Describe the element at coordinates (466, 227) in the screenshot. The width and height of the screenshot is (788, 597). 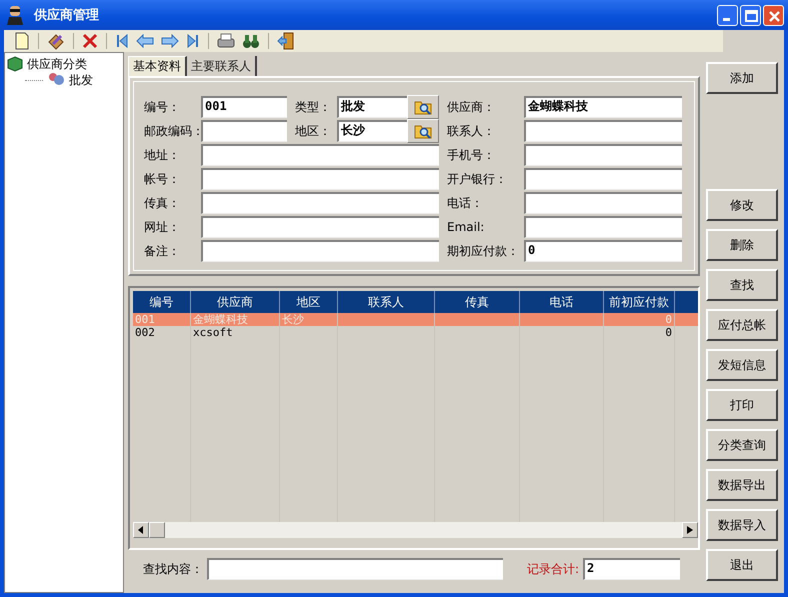
I see `field-label: Email:` at that location.